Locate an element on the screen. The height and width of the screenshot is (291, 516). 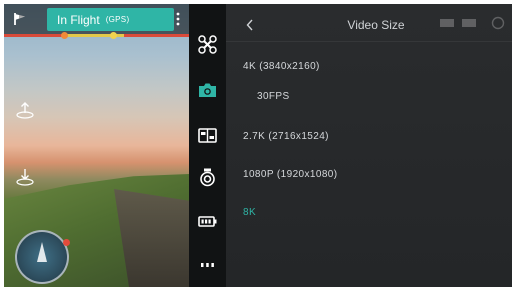
takeoff-icon is located at coordinates (25, 110).